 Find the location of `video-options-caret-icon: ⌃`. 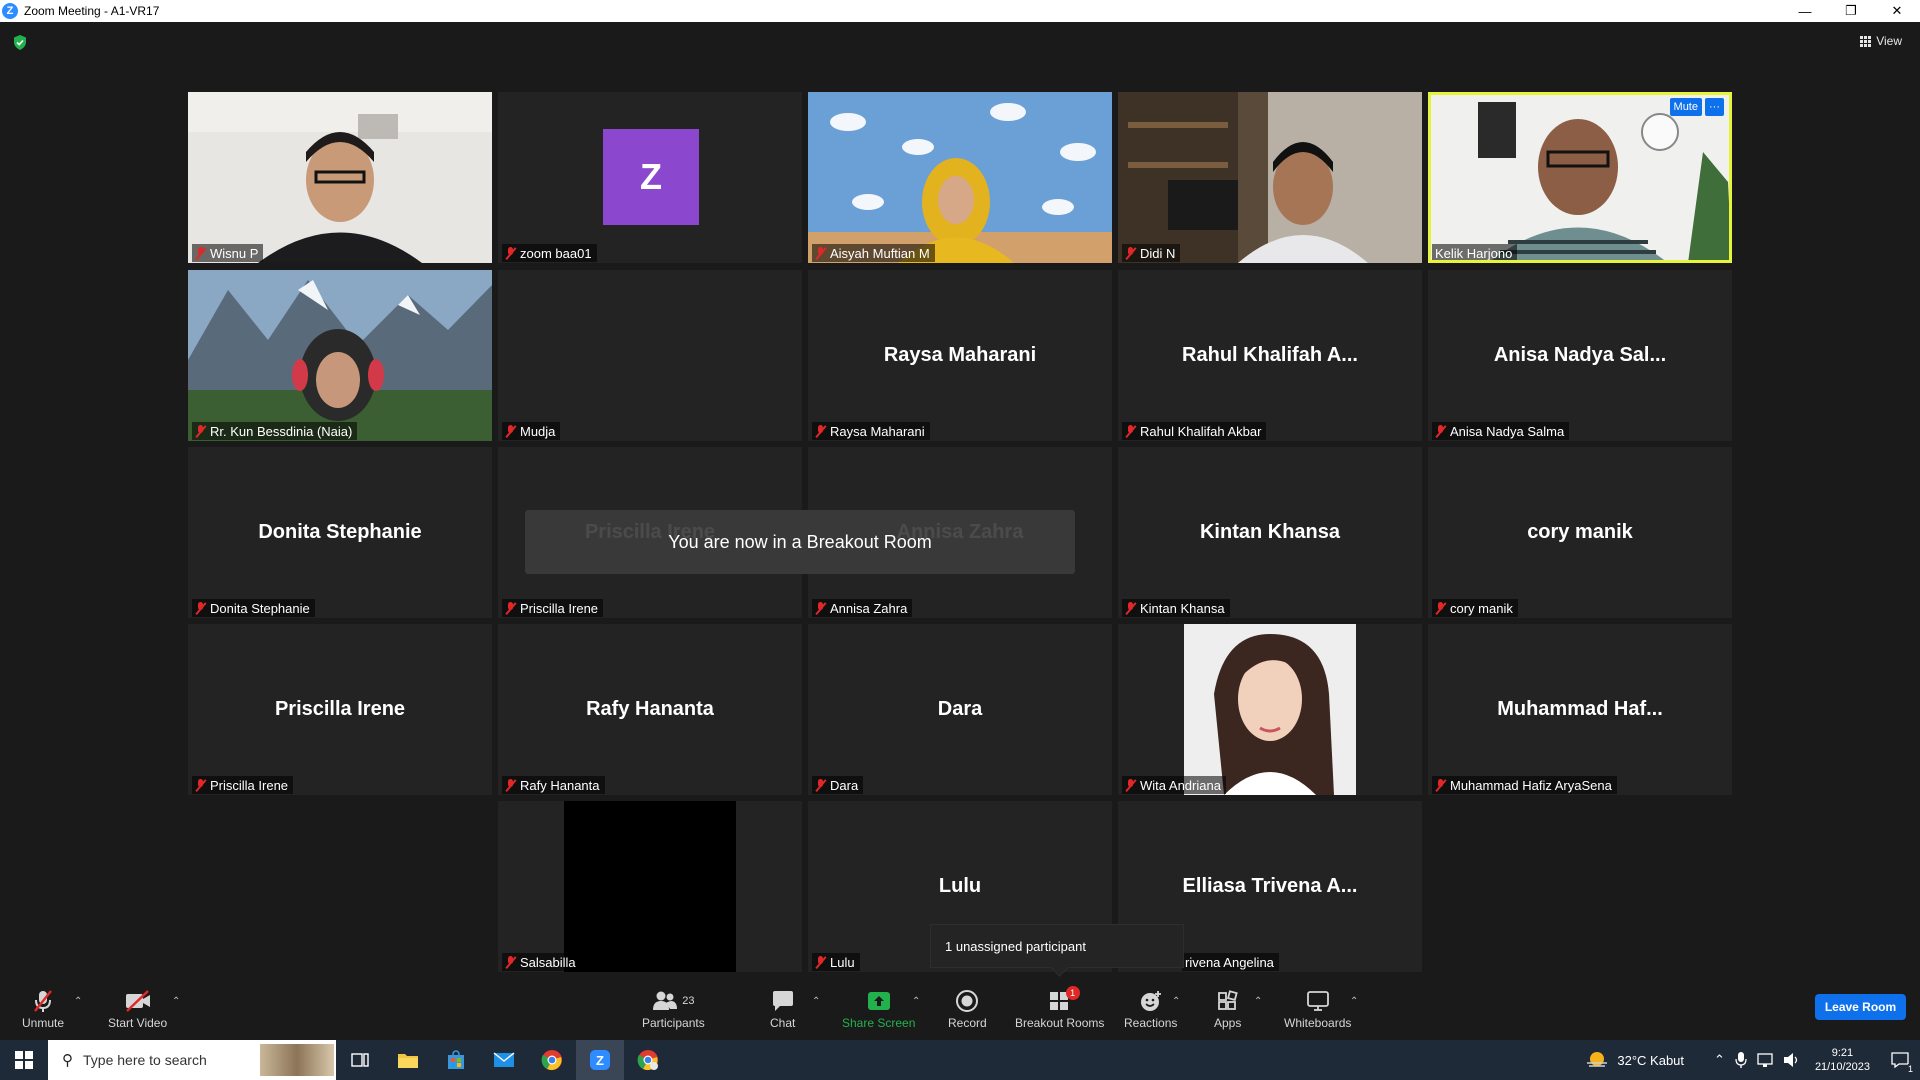

video-options-caret-icon: ⌃ is located at coordinates (176, 1001).